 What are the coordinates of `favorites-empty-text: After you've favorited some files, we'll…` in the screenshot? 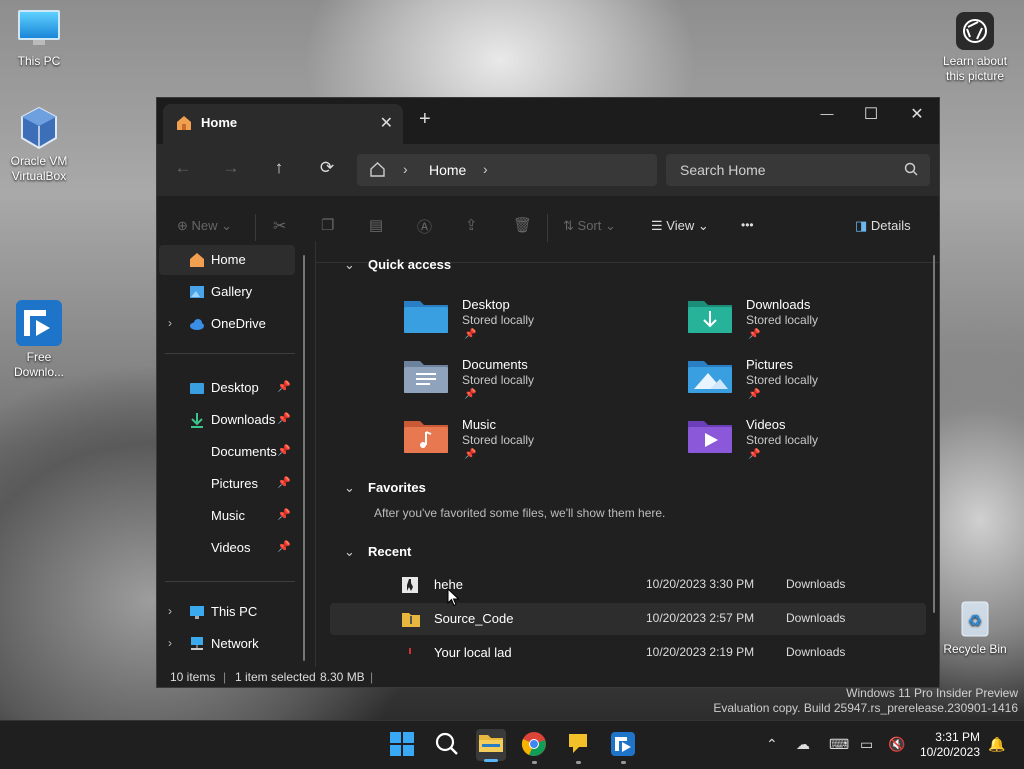 It's located at (520, 513).